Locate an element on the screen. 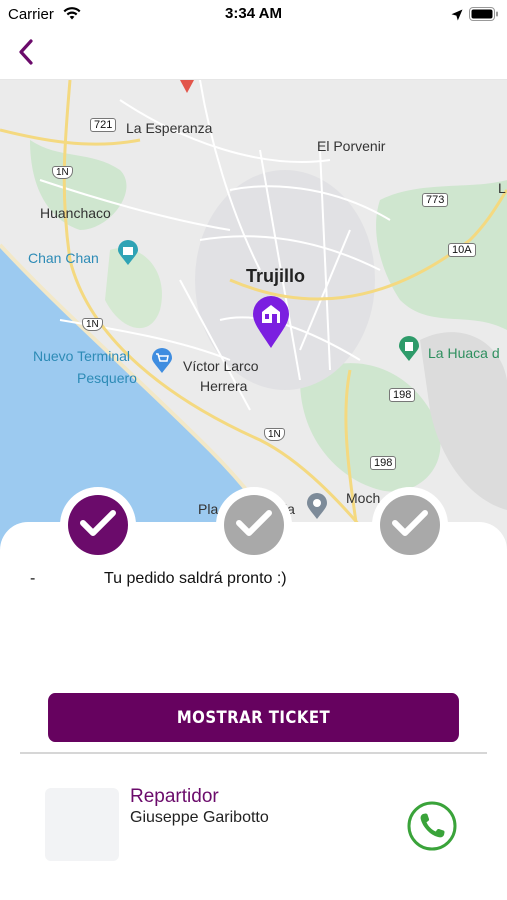 The width and height of the screenshot is (507, 900). clock: 3:34 AM is located at coordinates (253, 13).